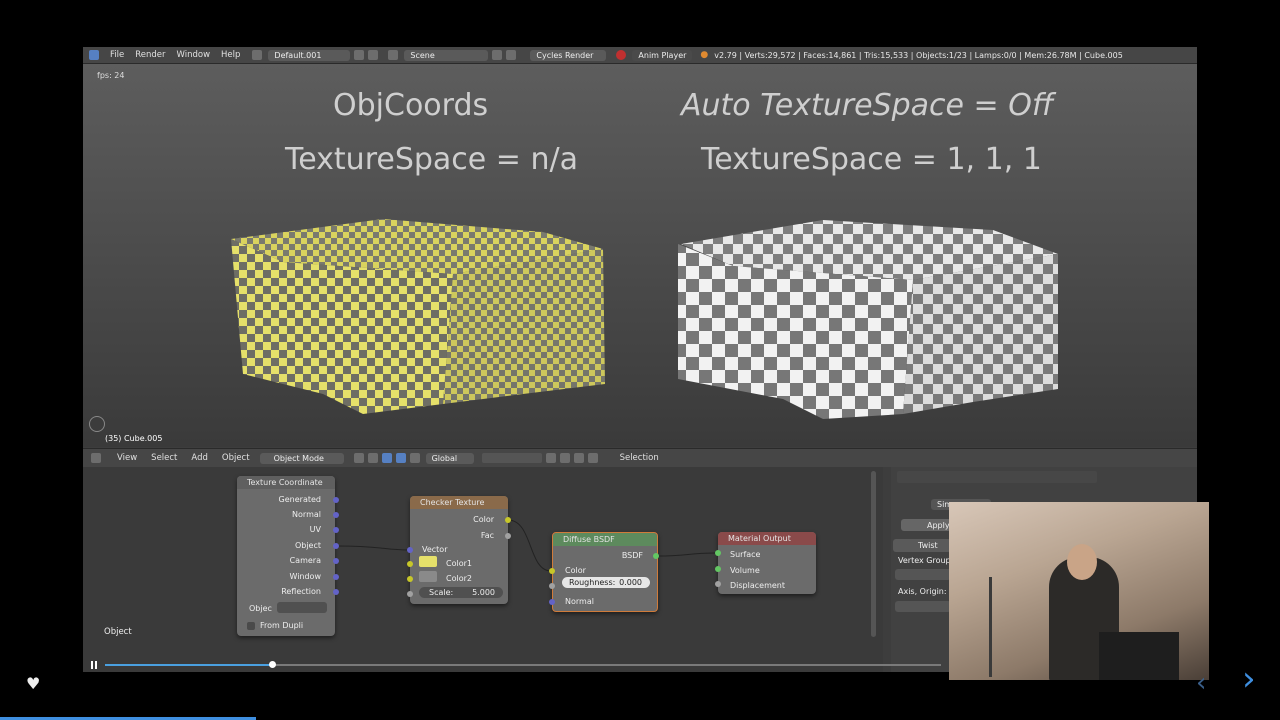  Describe the element at coordinates (257, 55) in the screenshot. I see `layout-icon` at that location.